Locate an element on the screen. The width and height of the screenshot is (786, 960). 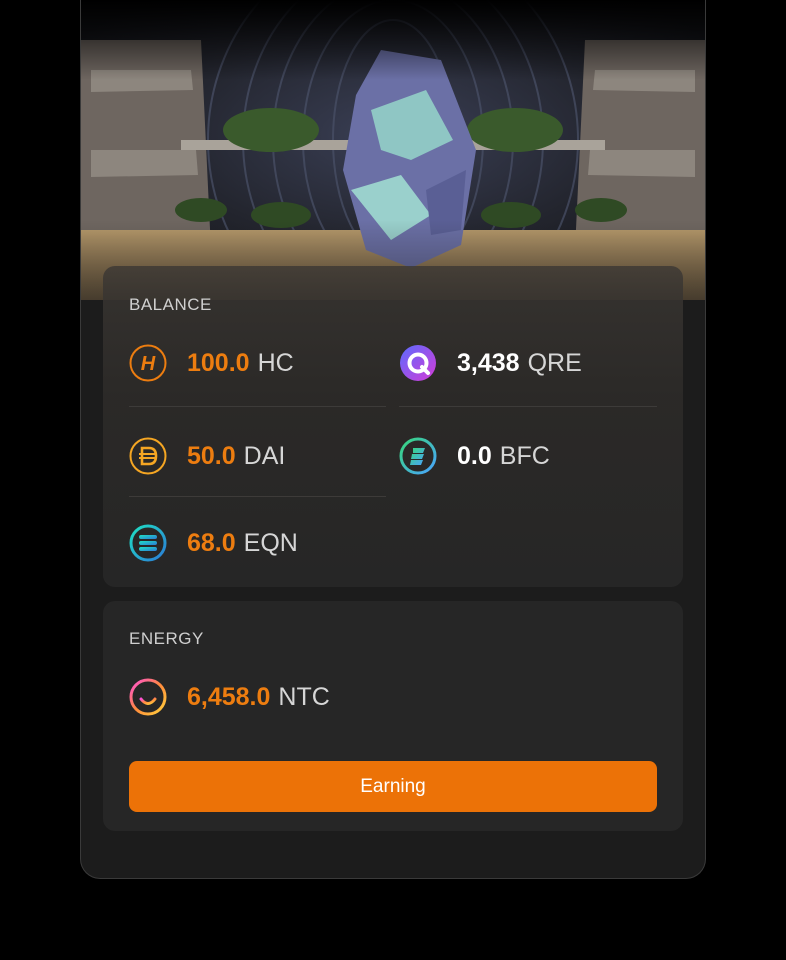
token-qre: 3,438 QRE is located at coordinates (490, 363).